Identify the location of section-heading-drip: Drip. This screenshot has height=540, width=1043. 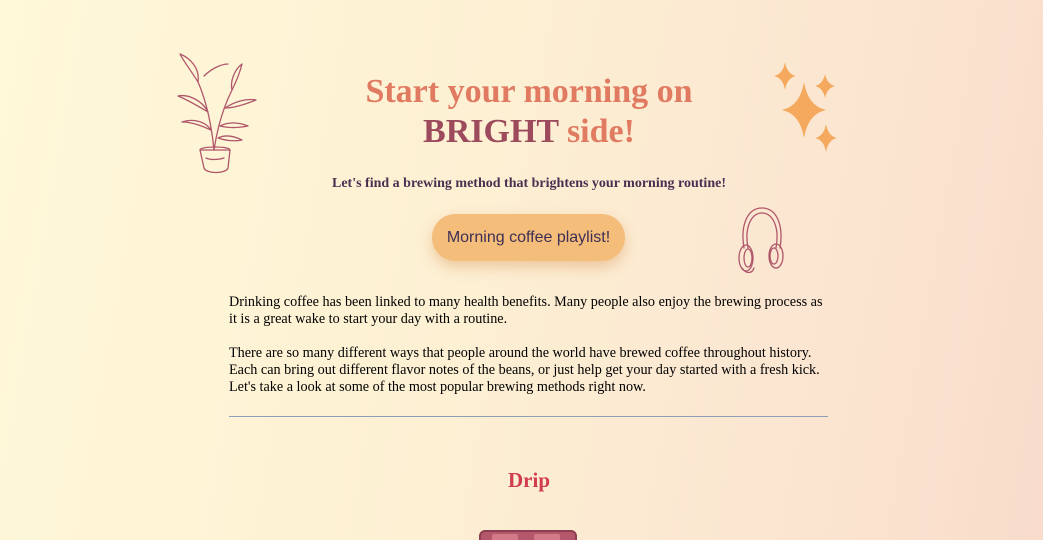
(529, 480).